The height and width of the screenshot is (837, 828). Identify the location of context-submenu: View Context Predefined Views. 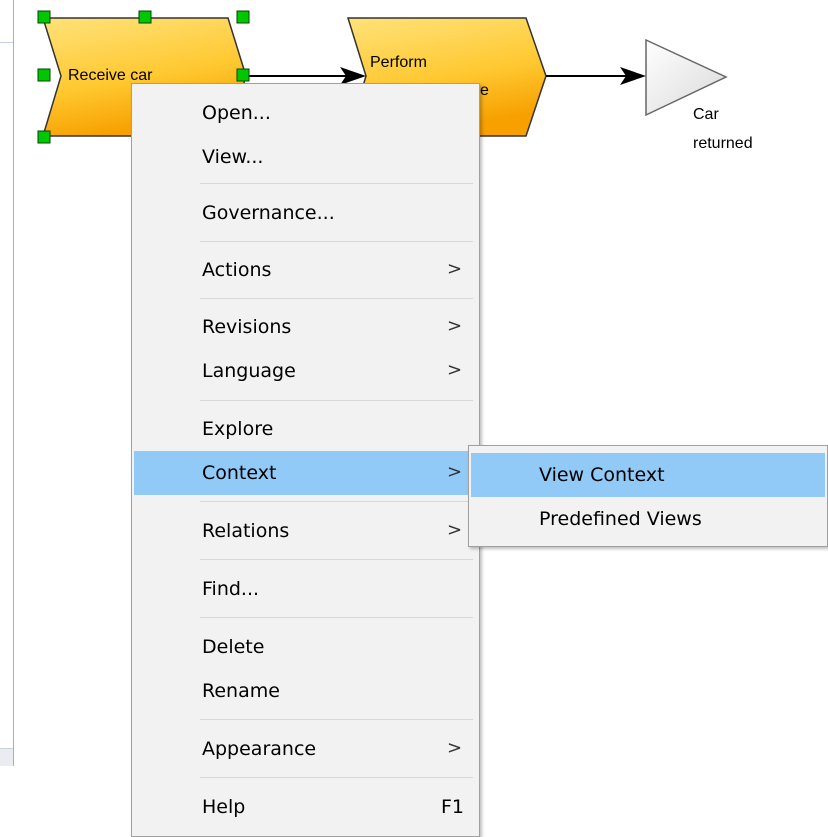
(648, 496).